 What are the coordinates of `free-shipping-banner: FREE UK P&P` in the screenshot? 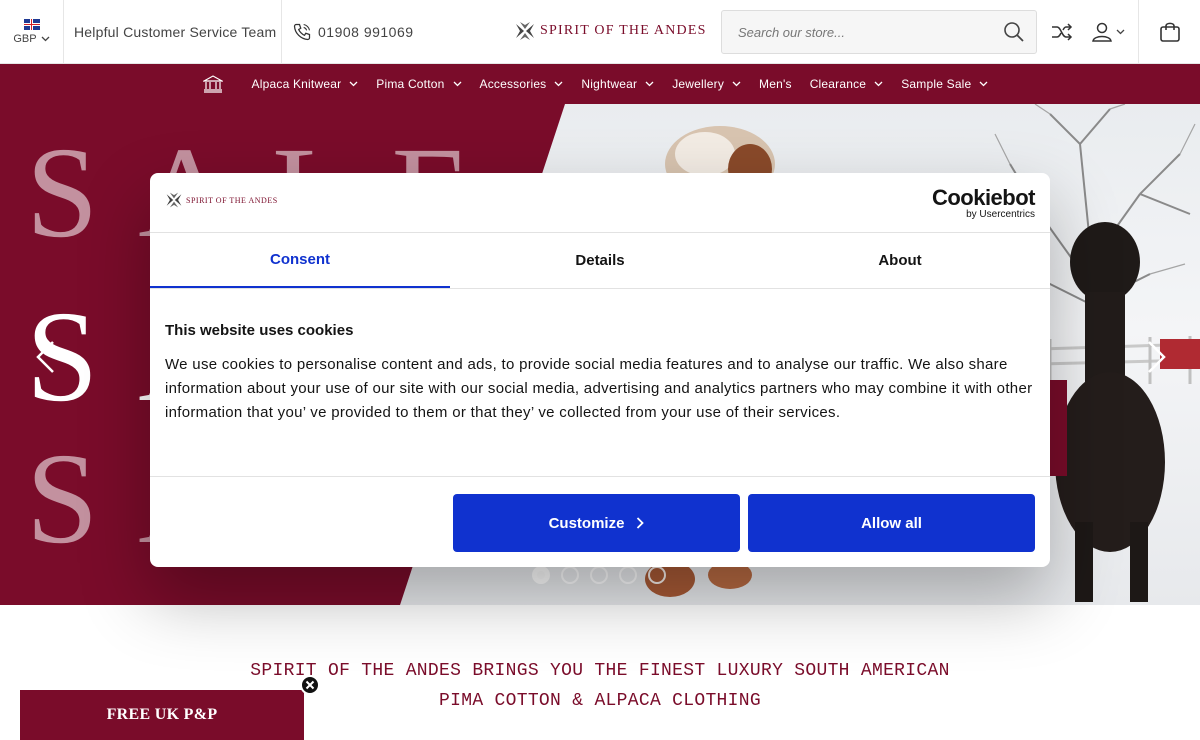 It's located at (162, 715).